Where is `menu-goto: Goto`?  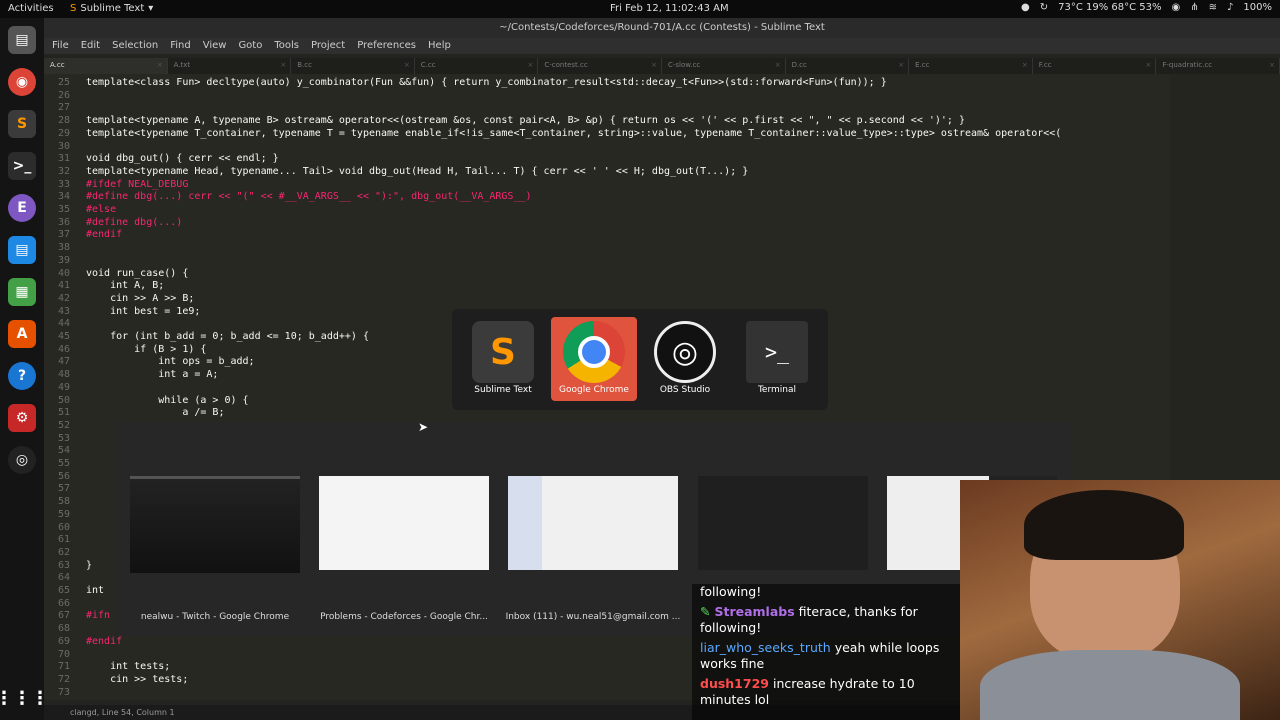 menu-goto: Goto is located at coordinates (250, 46).